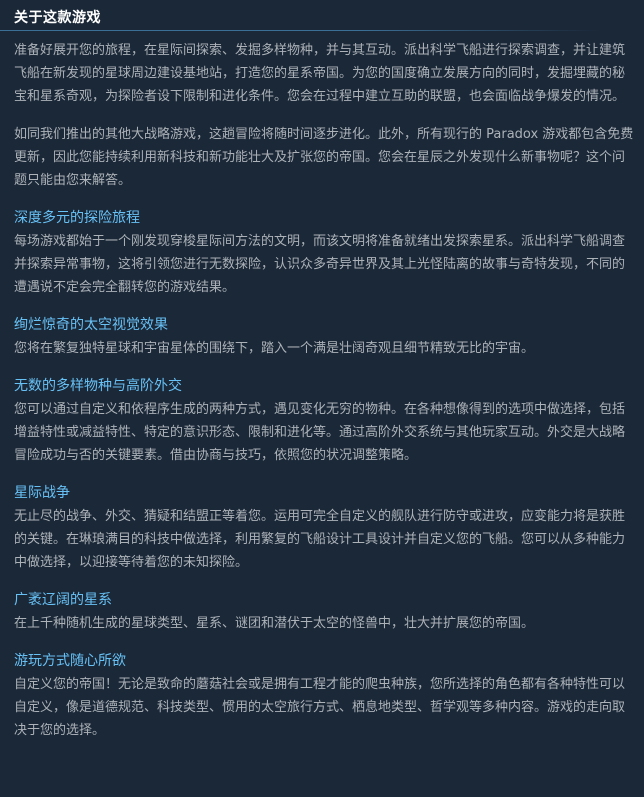 The height and width of the screenshot is (797, 644). Describe the element at coordinates (274, 348) in the screenshot. I see `feature-body: 您将在繁复独特星球和宇宙星体的围绕下，踏入一个满是壮阔奇观且细节精致无比的宇宙。` at that location.